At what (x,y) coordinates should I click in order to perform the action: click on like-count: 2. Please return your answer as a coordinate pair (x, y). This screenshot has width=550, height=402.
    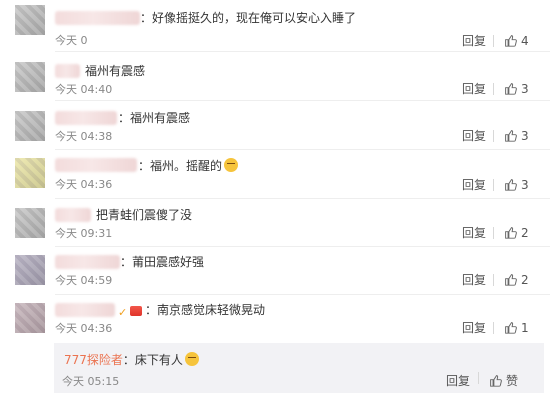
    Looking at the image, I should click on (525, 280).